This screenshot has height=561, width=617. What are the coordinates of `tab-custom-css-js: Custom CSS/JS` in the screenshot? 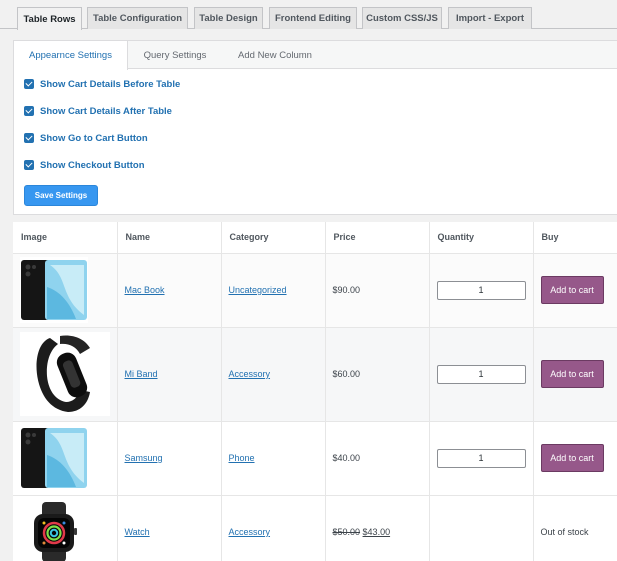 It's located at (402, 18).